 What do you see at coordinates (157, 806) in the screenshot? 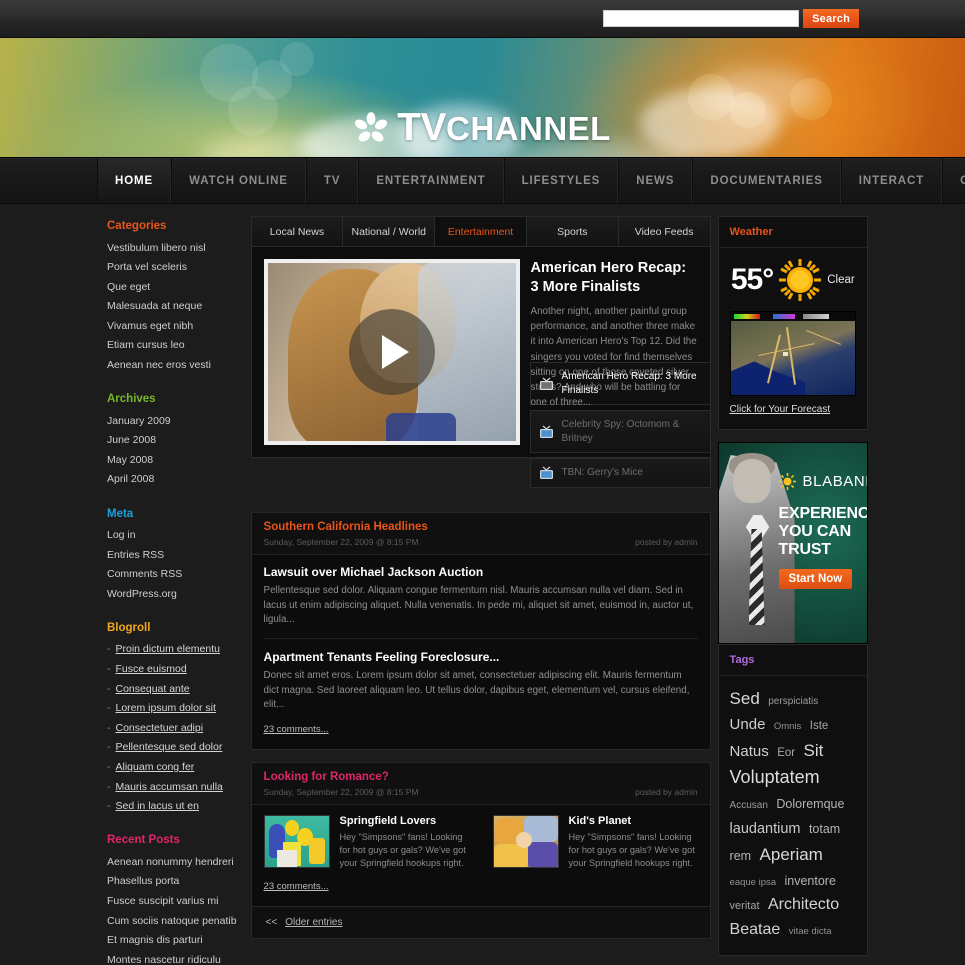
I see `blogroll-link: Sed in lacus ut en` at bounding box center [157, 806].